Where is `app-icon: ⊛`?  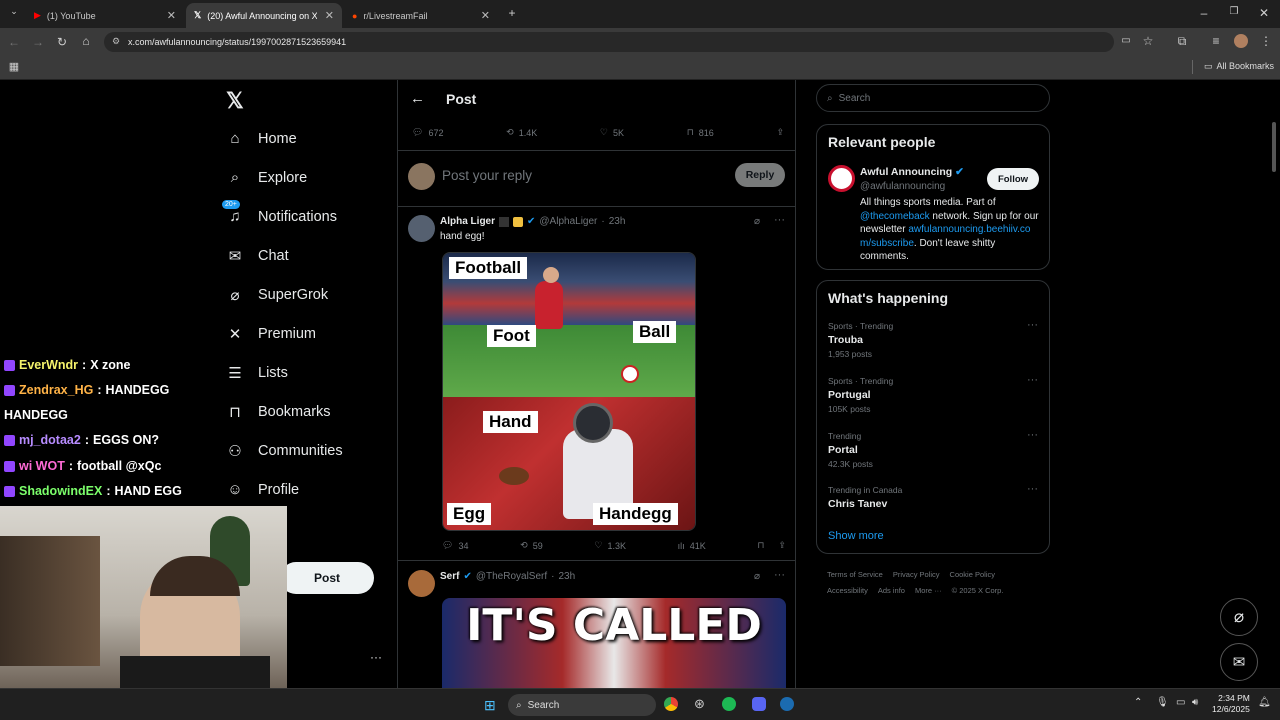
app-icon: ⊛ is located at coordinates (699, 704).